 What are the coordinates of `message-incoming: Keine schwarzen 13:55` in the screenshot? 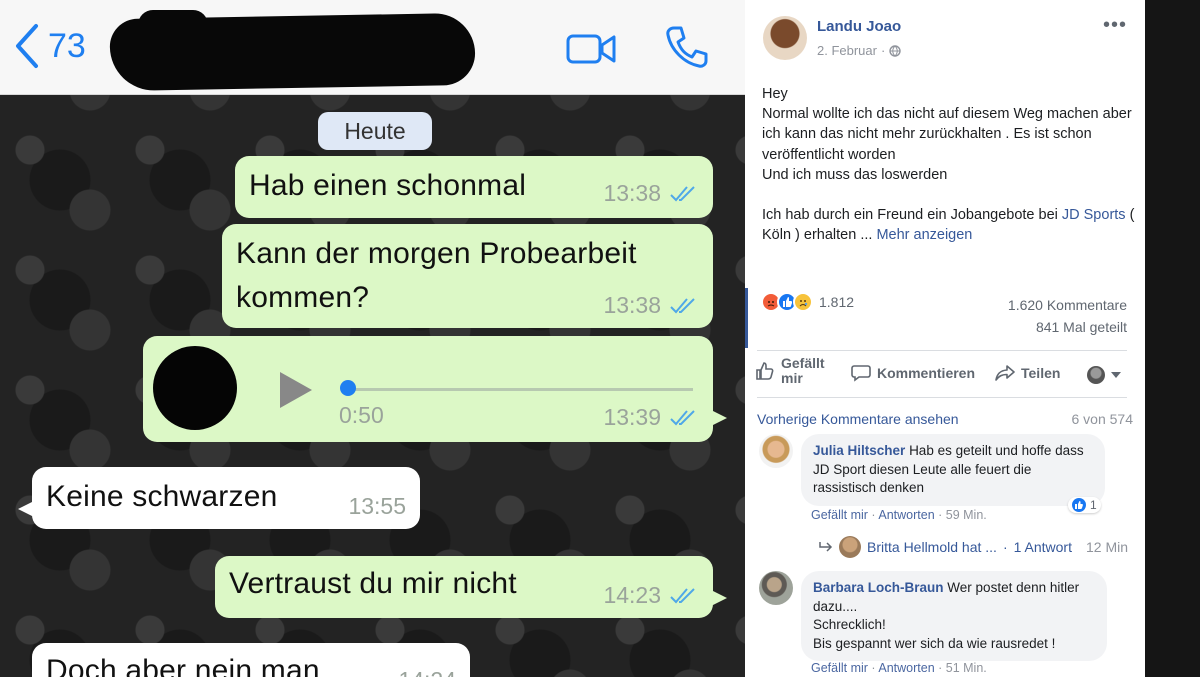 It's located at (219, 498).